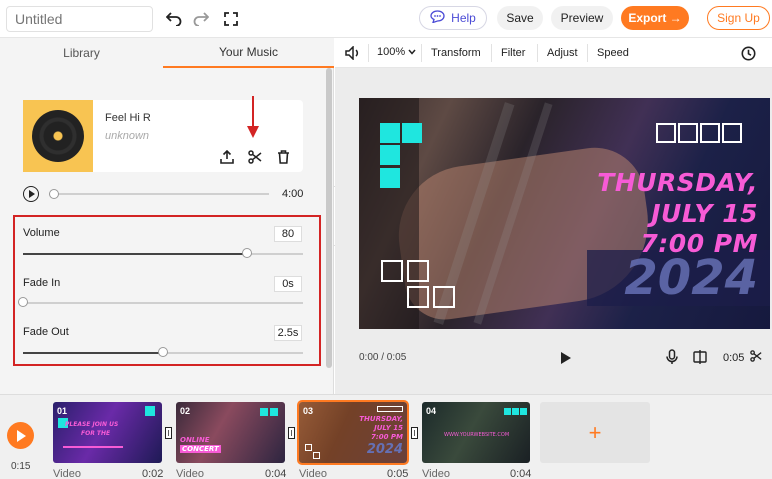 This screenshot has height=479, width=772. I want to click on clip-number: 02, so click(185, 411).